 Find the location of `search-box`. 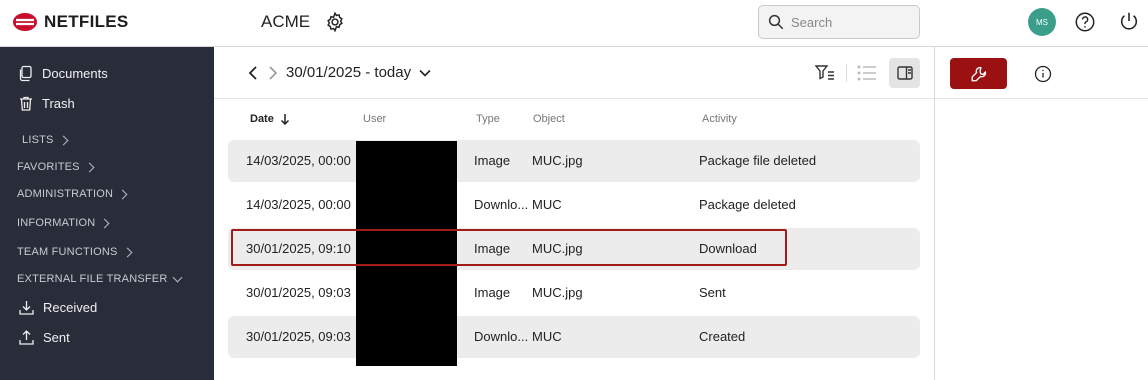

search-box is located at coordinates (839, 22).